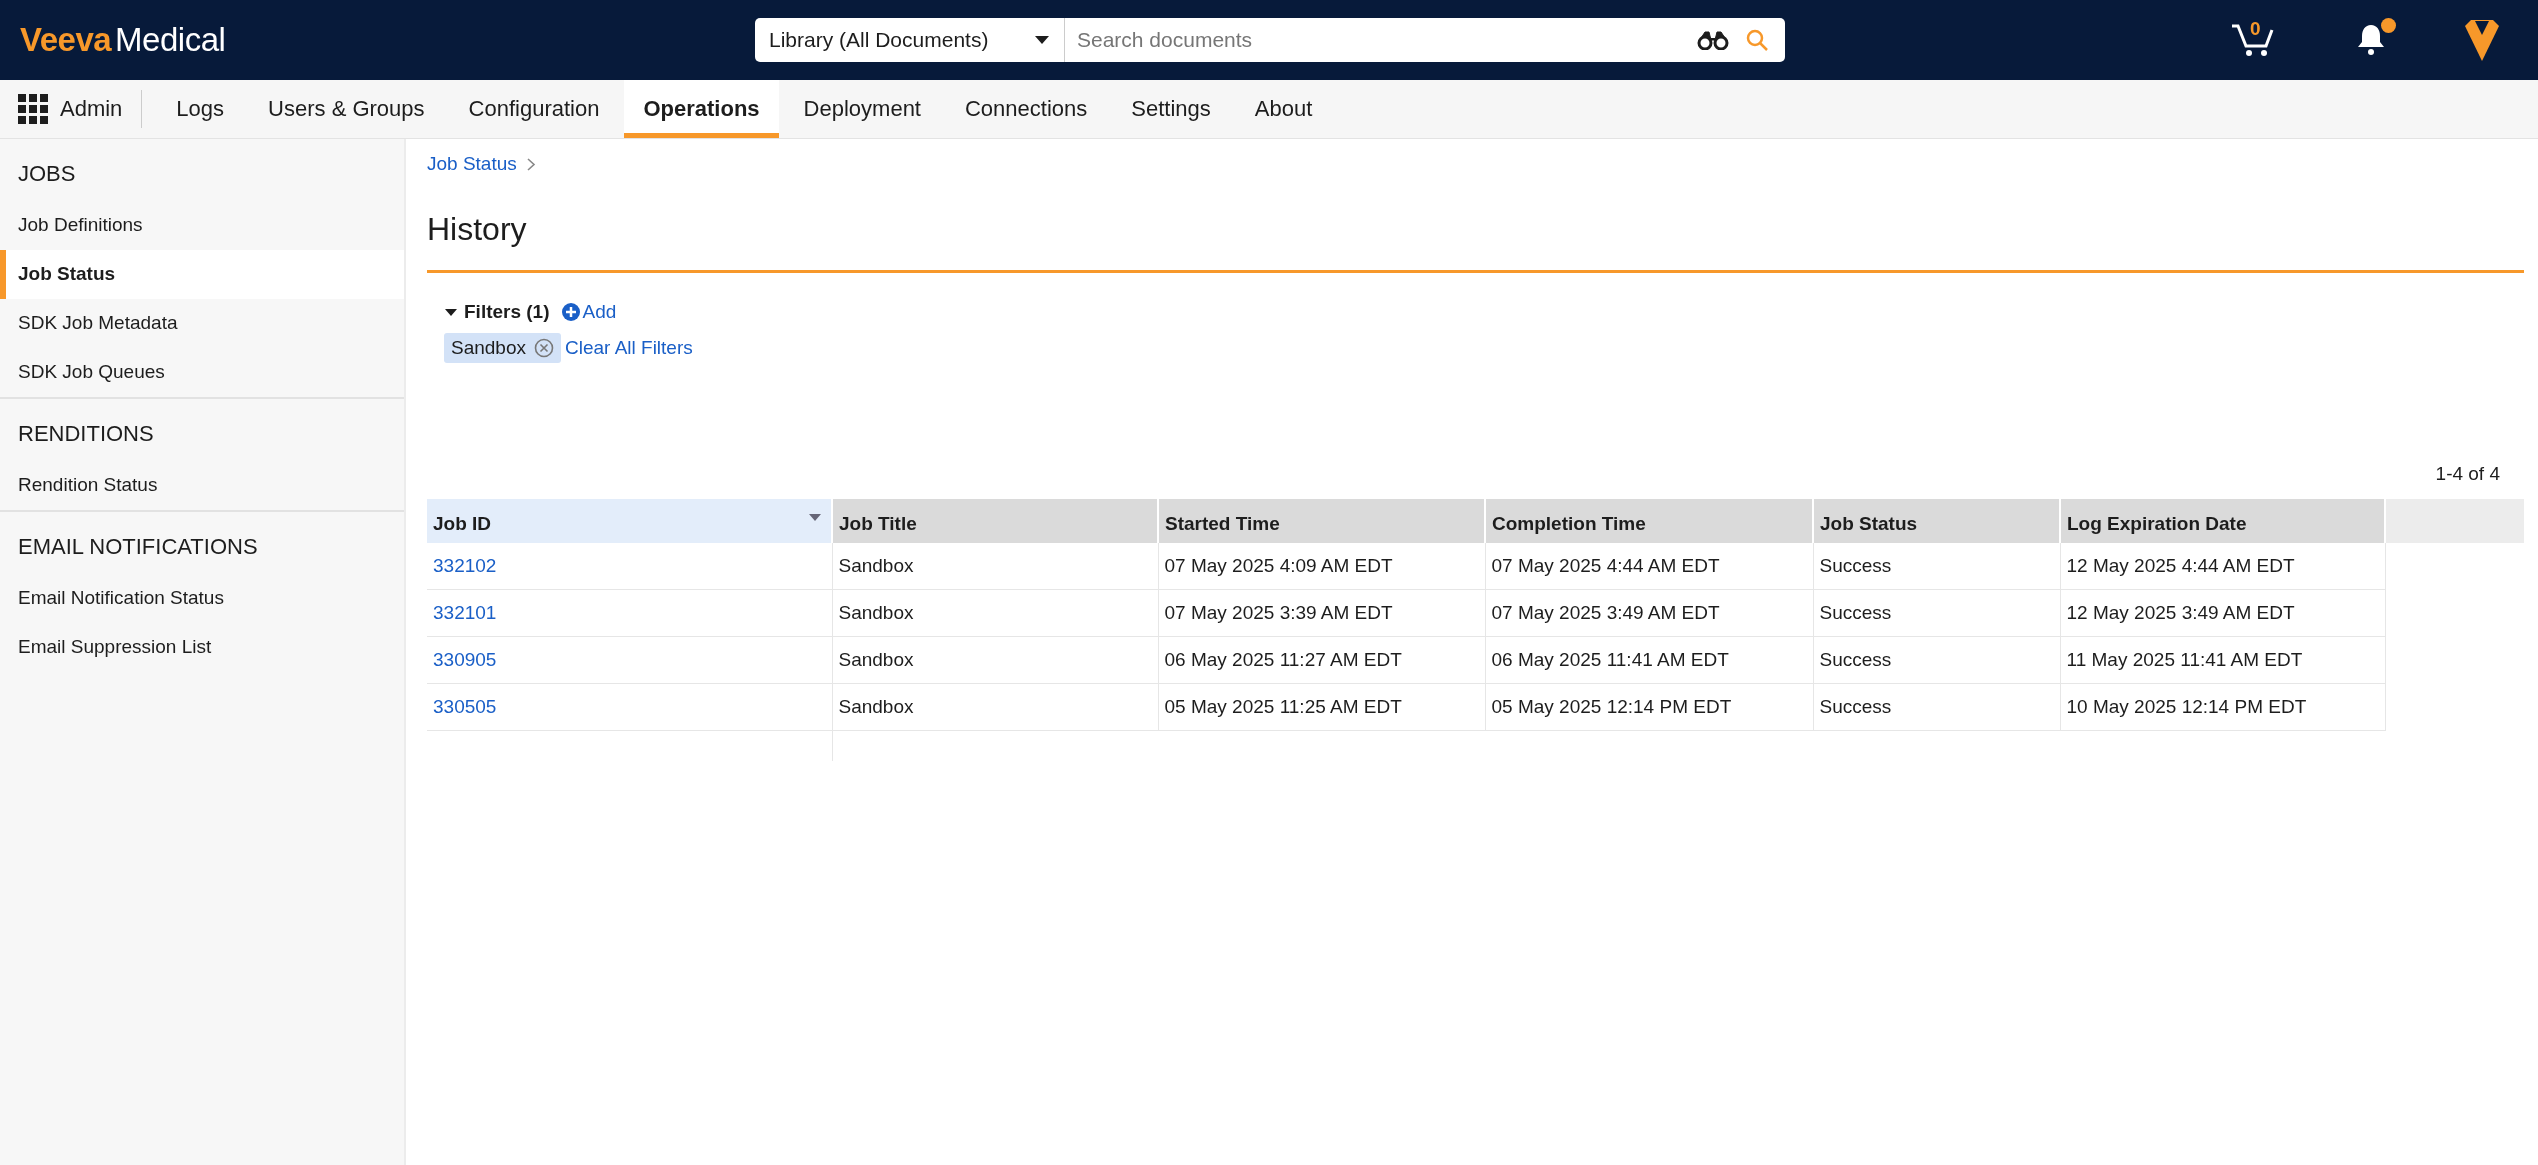 The image size is (2538, 1165). I want to click on column-header: Started Time, so click(1321, 521).